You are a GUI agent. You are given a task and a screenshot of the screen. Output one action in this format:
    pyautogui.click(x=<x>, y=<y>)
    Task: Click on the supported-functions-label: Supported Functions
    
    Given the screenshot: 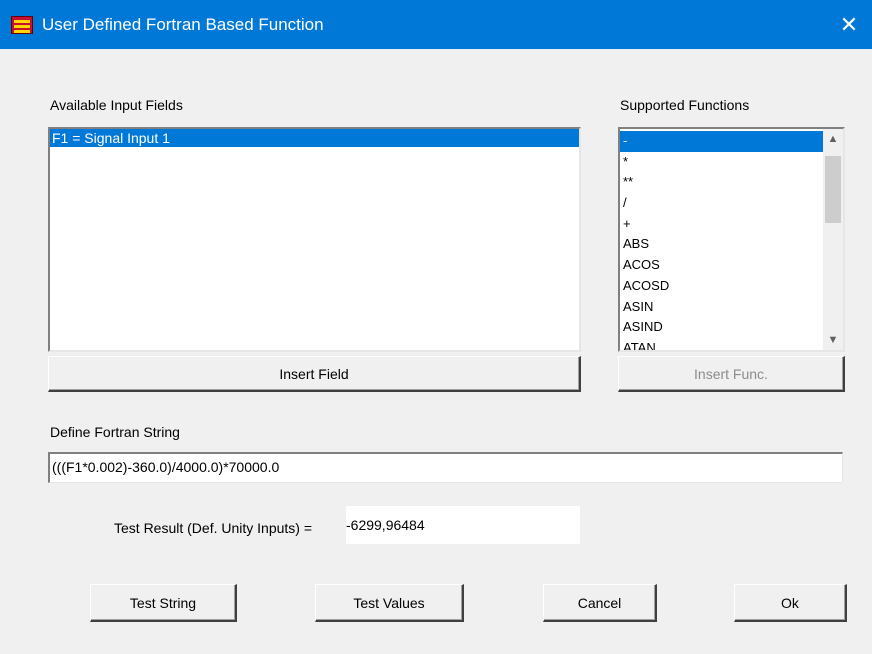 What is the action you would take?
    pyautogui.click(x=685, y=105)
    